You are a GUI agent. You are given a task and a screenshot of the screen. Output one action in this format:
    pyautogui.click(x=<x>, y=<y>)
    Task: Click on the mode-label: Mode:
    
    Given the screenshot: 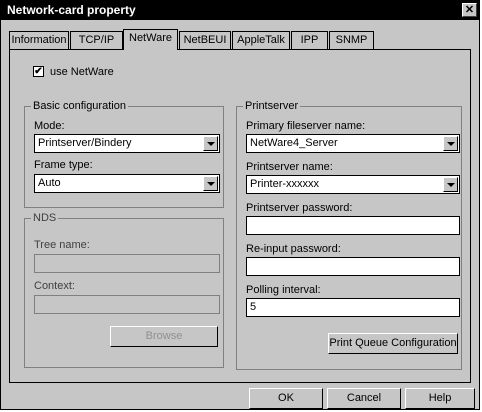 What is the action you would take?
    pyautogui.click(x=49, y=126)
    